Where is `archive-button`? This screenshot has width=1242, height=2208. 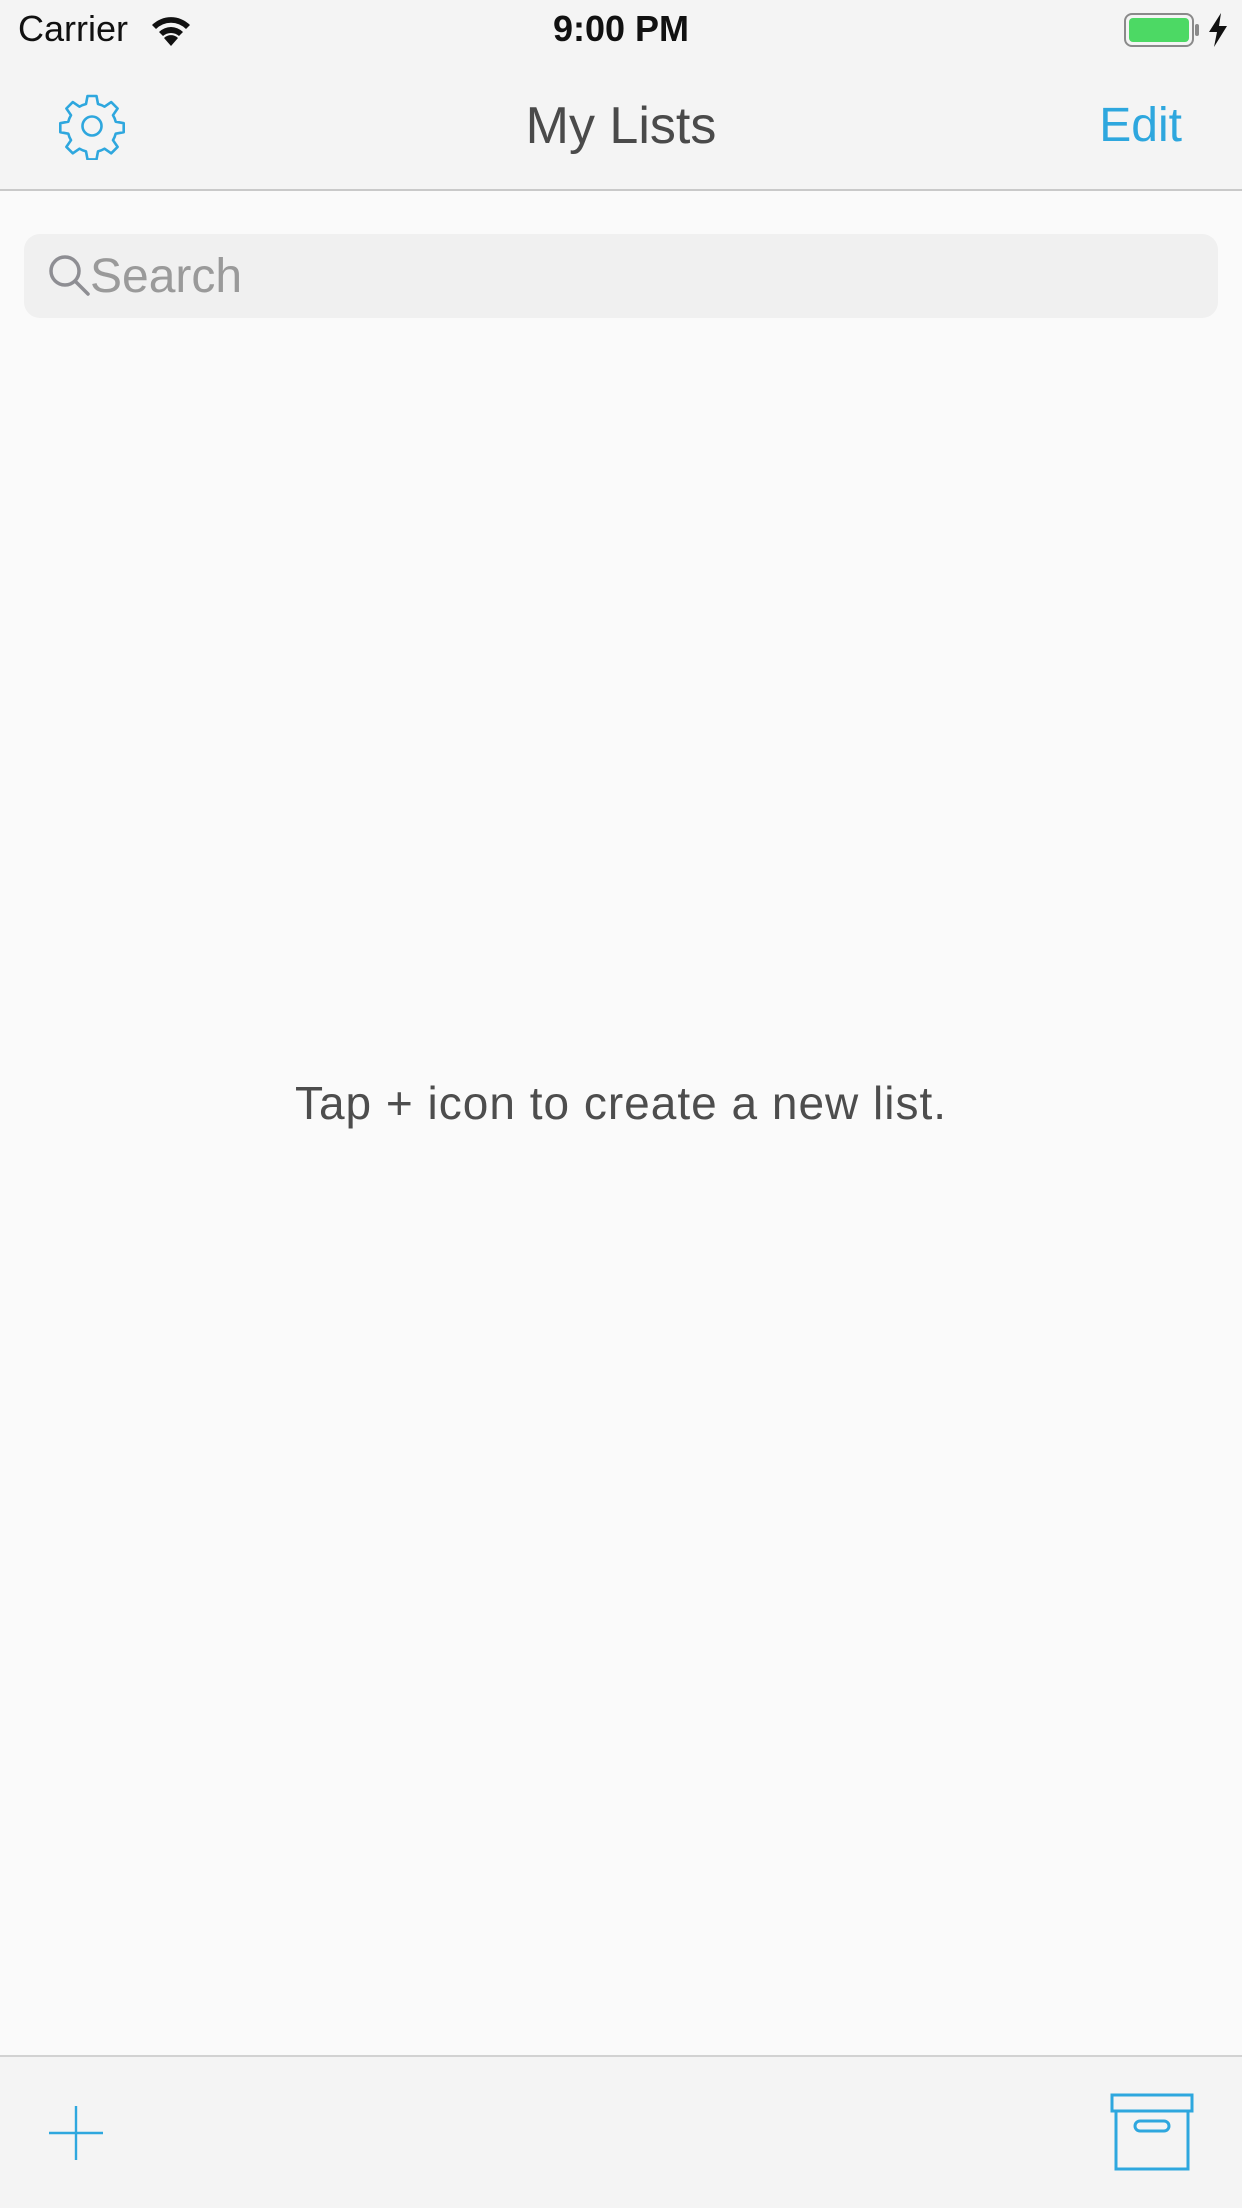 archive-button is located at coordinates (1152, 2133).